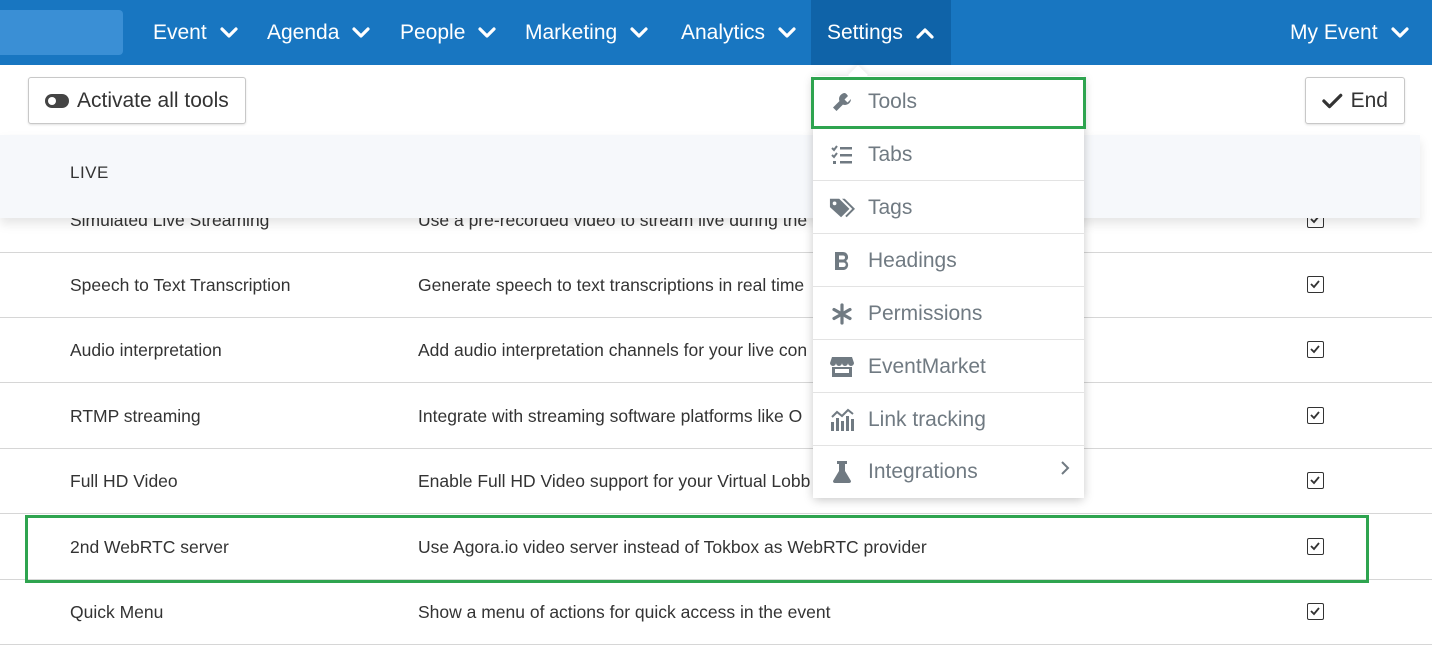 This screenshot has width=1432, height=648. What do you see at coordinates (842, 155) in the screenshot?
I see `list-check-icon` at bounding box center [842, 155].